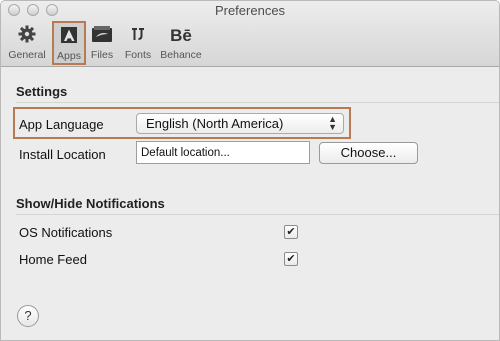  Describe the element at coordinates (223, 152) in the screenshot. I see `install-location-input` at that location.